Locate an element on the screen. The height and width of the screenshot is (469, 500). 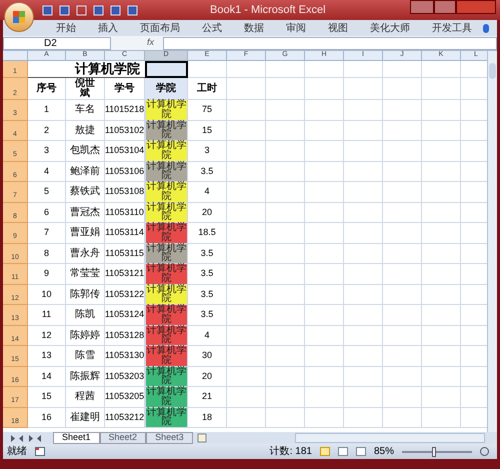
sheet-tab: Sheet1 is located at coordinates (76, 438).